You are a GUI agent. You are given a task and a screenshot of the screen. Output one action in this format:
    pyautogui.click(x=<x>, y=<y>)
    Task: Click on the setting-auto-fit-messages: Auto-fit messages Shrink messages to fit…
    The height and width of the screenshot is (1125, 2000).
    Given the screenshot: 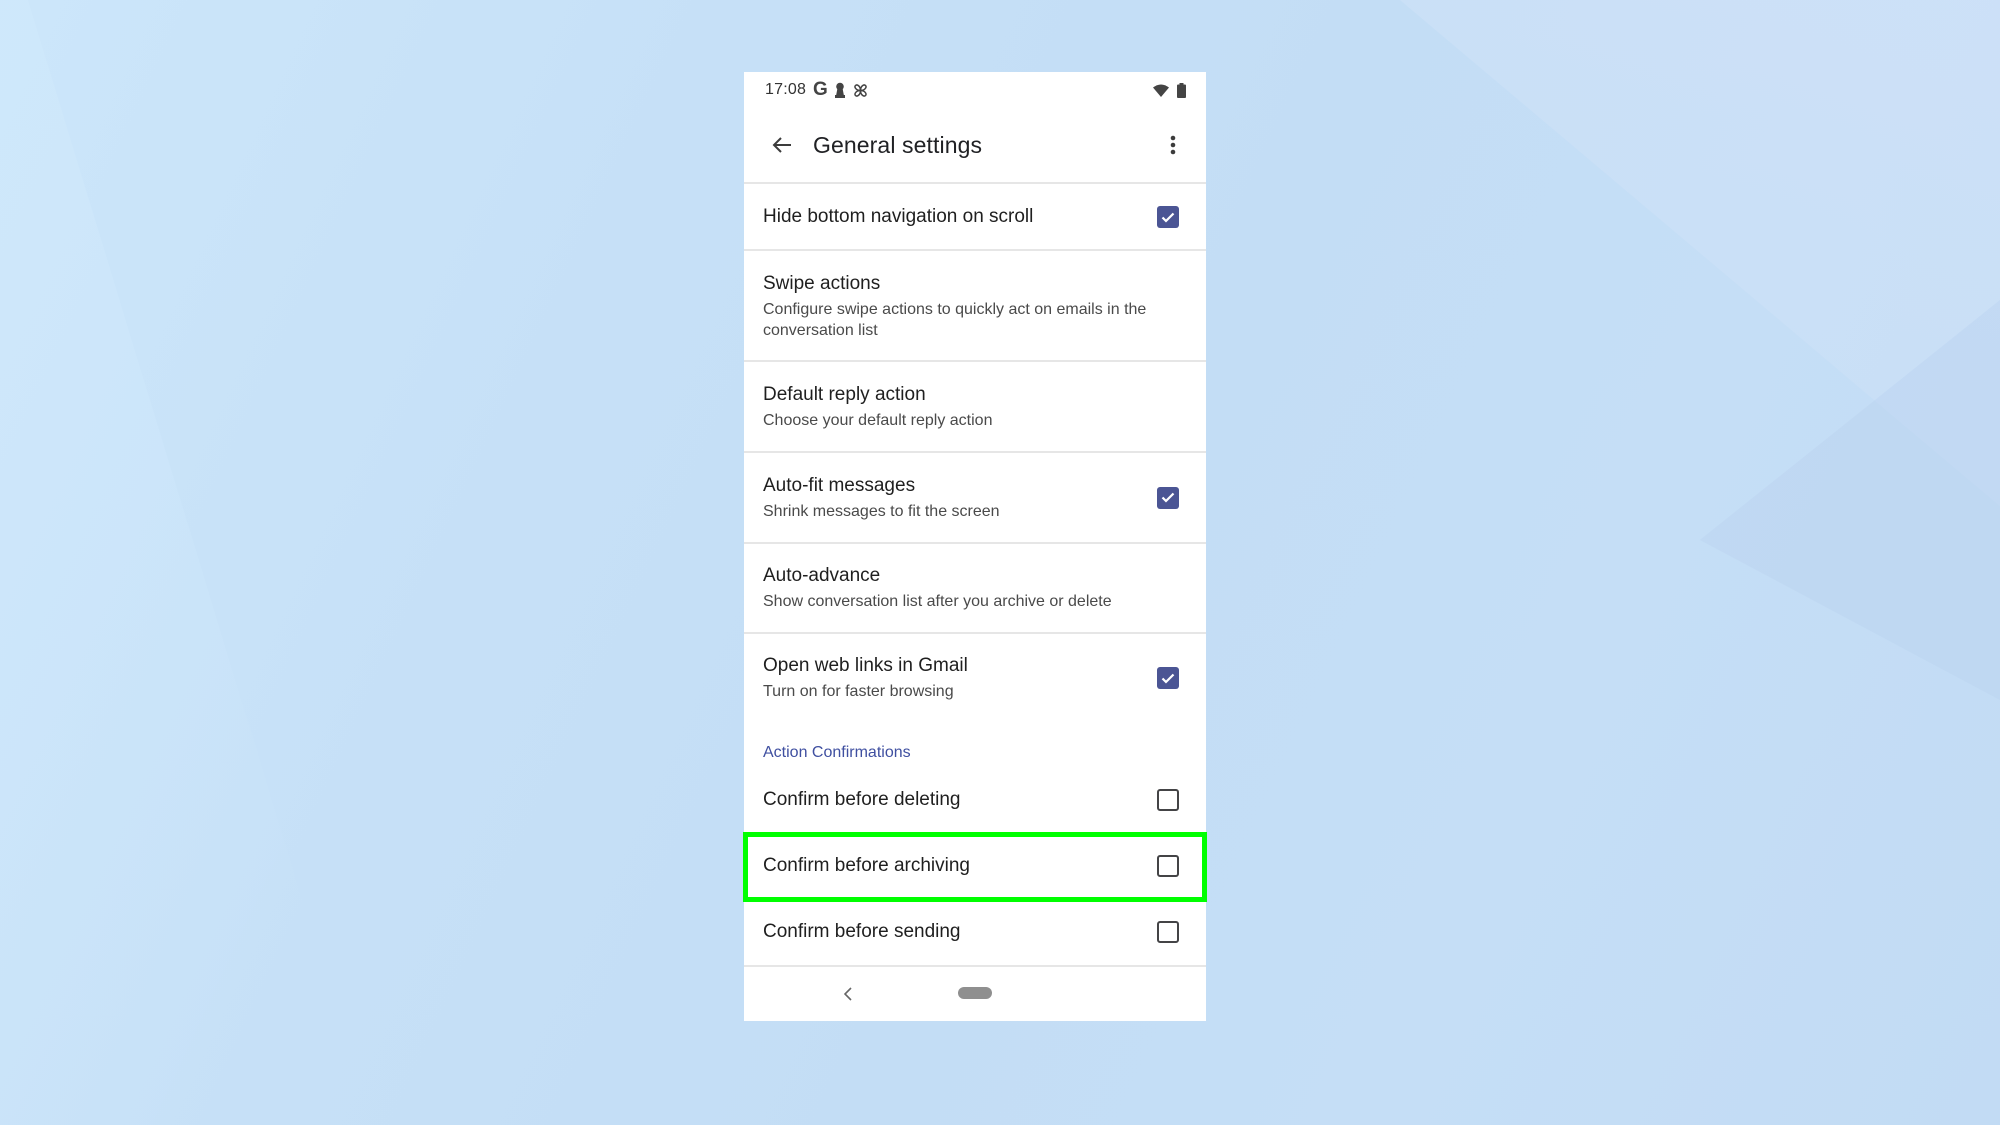 What is the action you would take?
    pyautogui.click(x=975, y=497)
    